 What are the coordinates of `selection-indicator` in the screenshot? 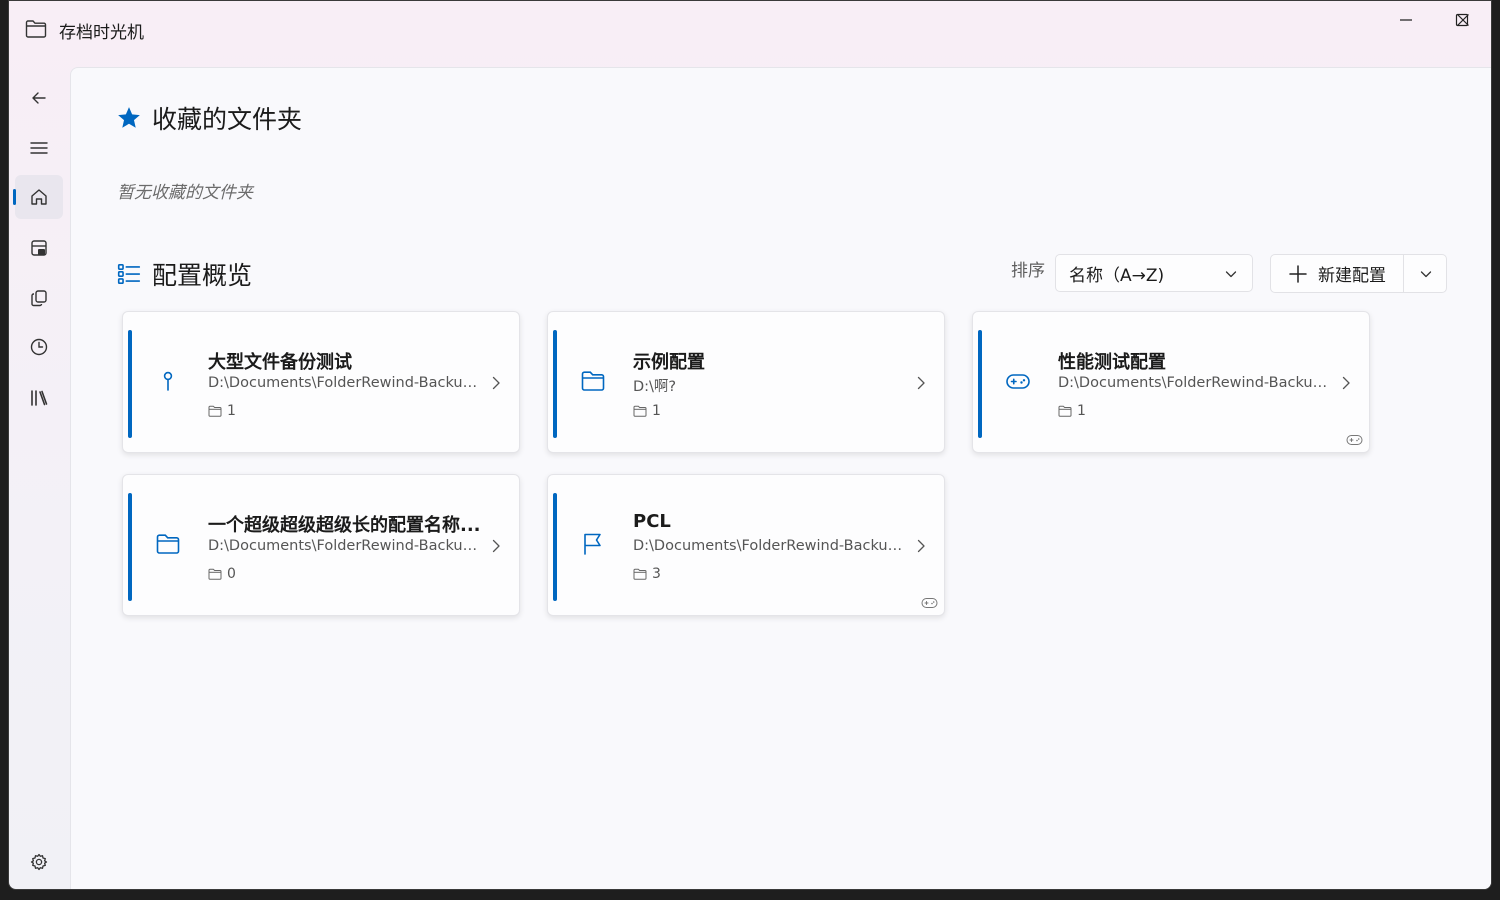 It's located at (14, 197).